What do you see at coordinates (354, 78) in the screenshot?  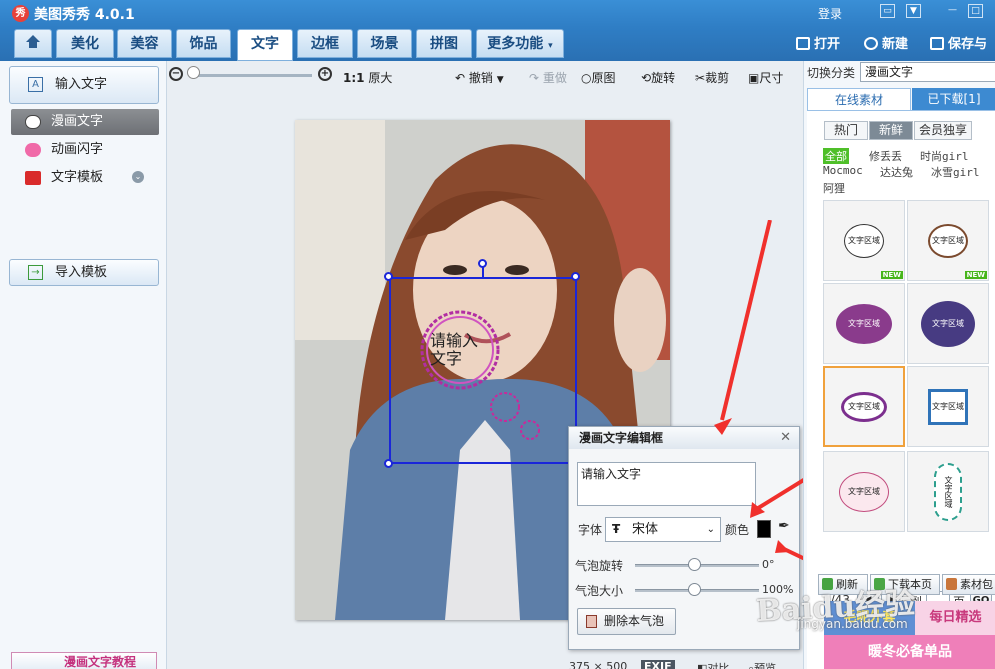 I see `ratio-label: 1:1` at bounding box center [354, 78].